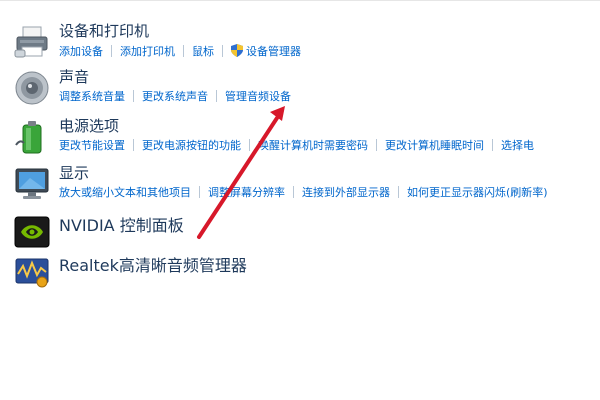  What do you see at coordinates (517, 145) in the screenshot?
I see `choose-power-plan-link: 选择电` at bounding box center [517, 145].